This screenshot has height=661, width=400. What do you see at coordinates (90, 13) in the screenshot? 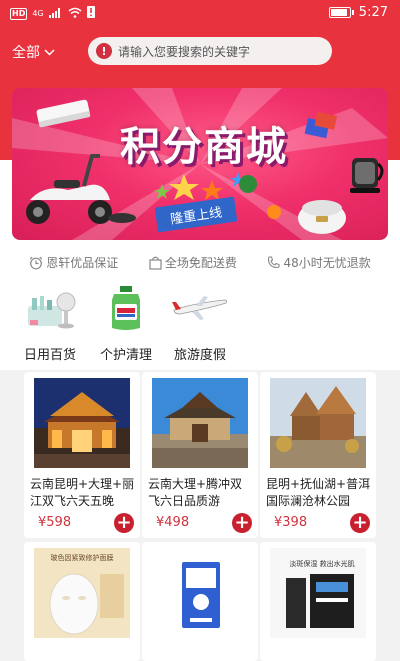
I see `alert-status-icon` at bounding box center [90, 13].